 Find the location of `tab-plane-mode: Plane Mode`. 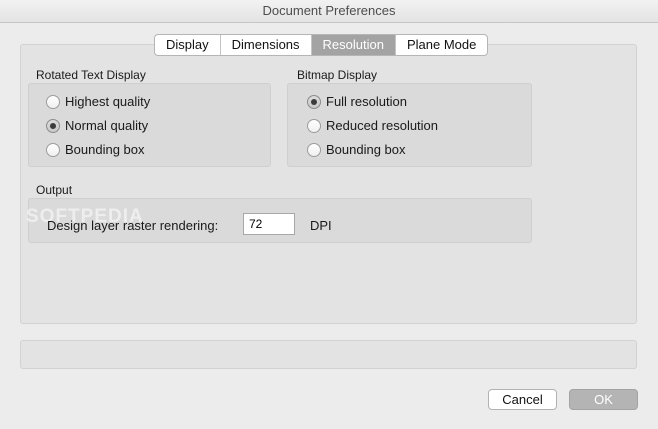

tab-plane-mode: Plane Mode is located at coordinates (441, 45).